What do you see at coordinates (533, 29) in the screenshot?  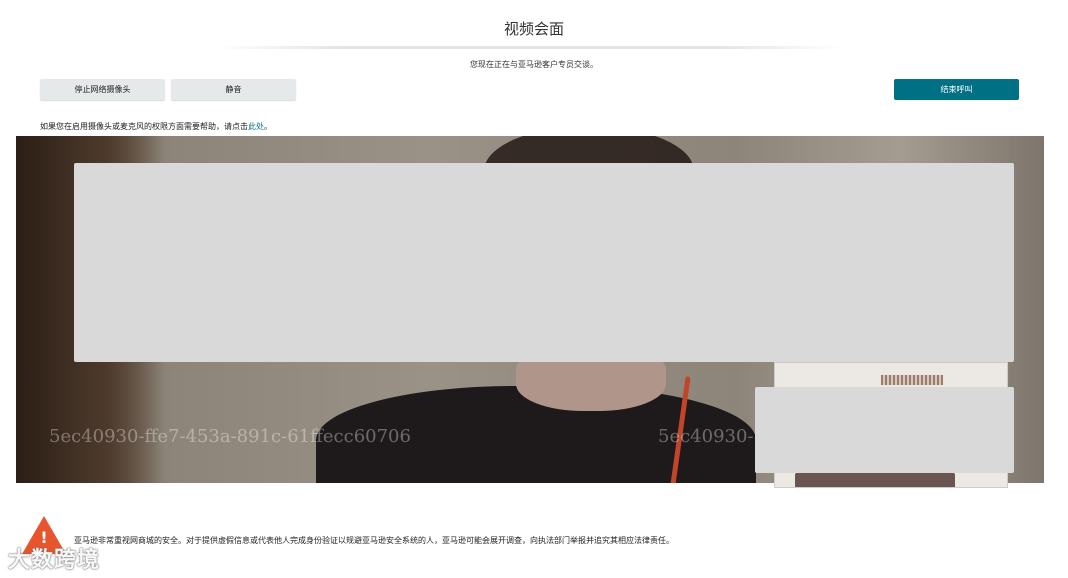 I see `page-title: 视频会面` at bounding box center [533, 29].